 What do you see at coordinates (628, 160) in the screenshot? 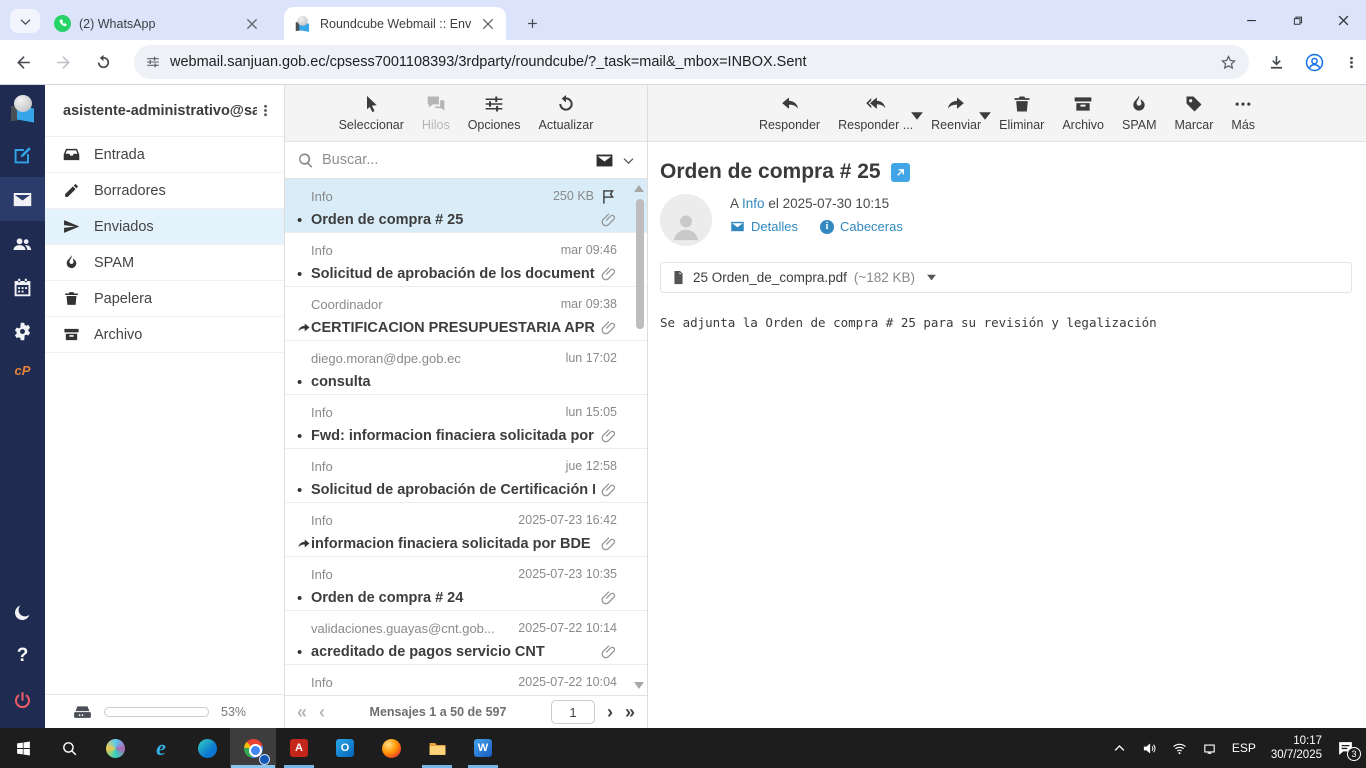
I see `search-options-chevron-icon` at bounding box center [628, 160].